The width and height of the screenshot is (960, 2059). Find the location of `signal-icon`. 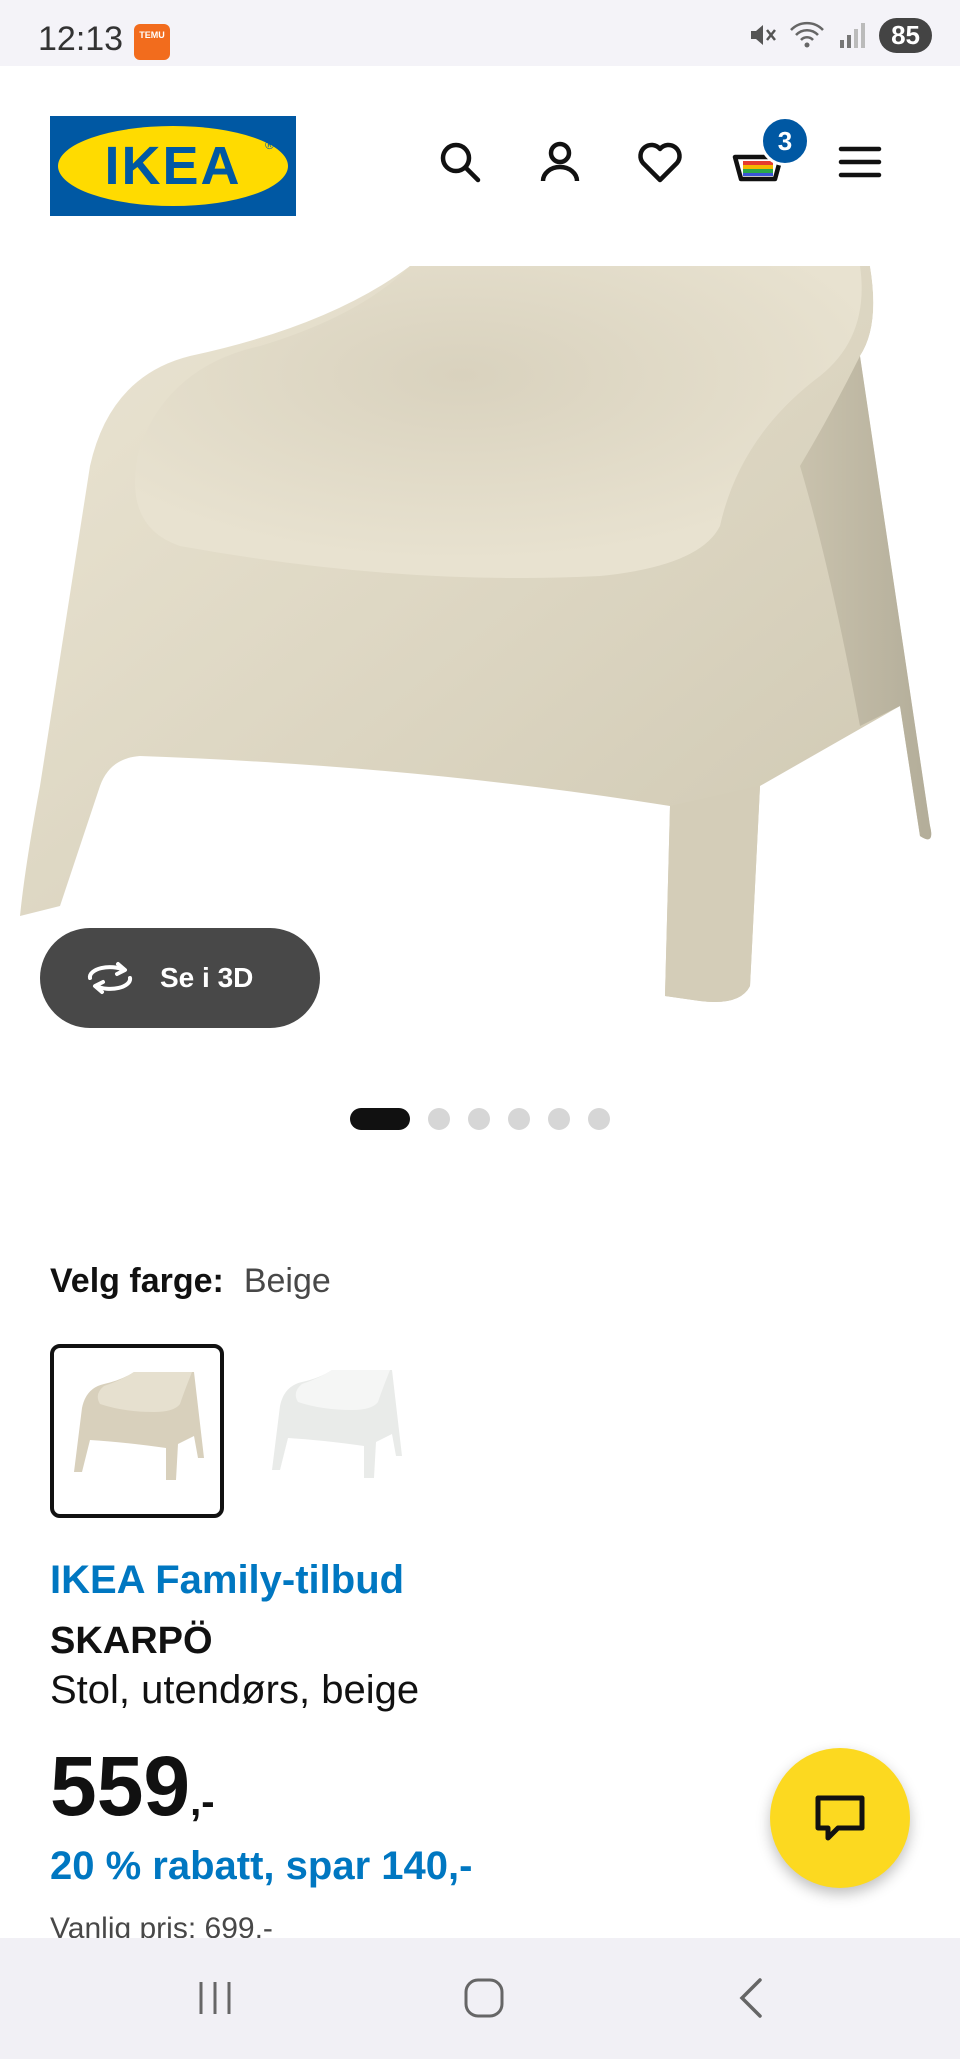

signal-icon is located at coordinates (853, 35).